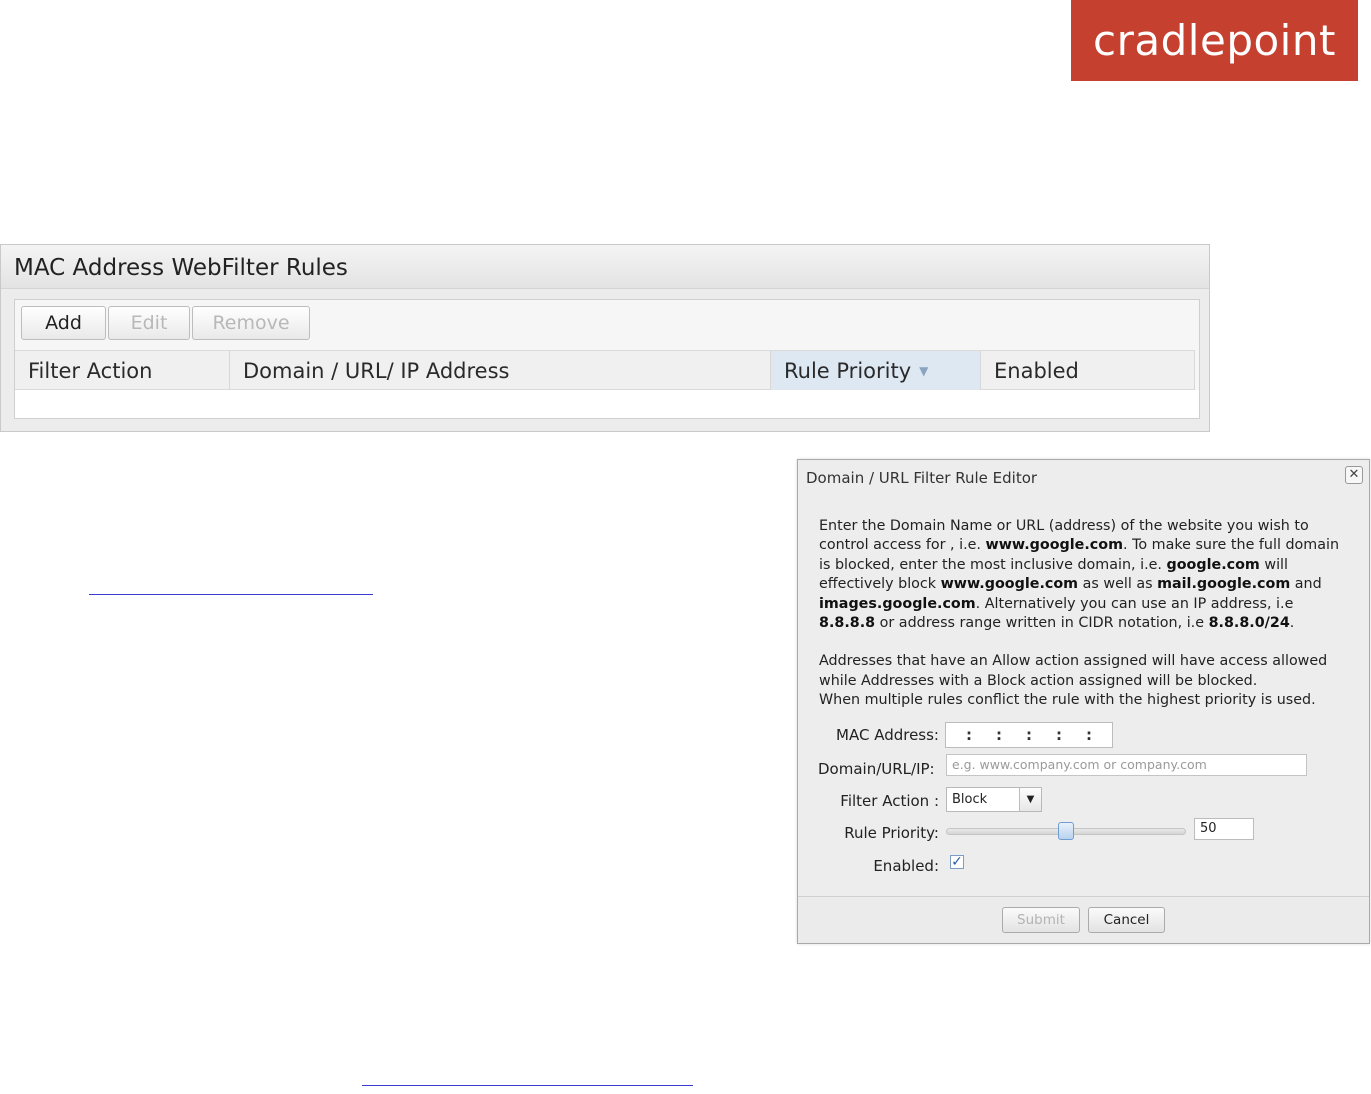 This screenshot has height=1094, width=1371. Describe the element at coordinates (970, 799) in the screenshot. I see `select-value: Block` at that location.